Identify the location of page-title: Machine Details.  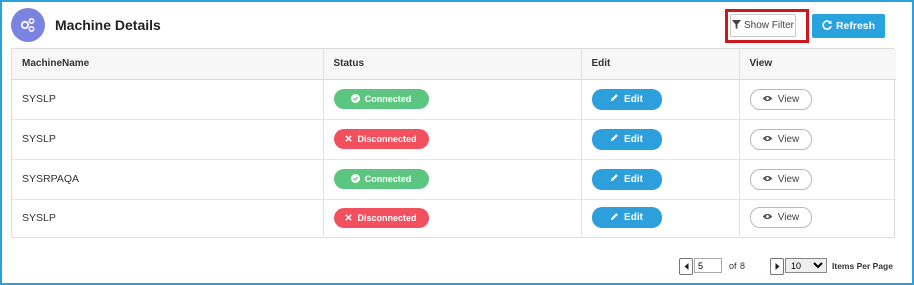
(108, 25).